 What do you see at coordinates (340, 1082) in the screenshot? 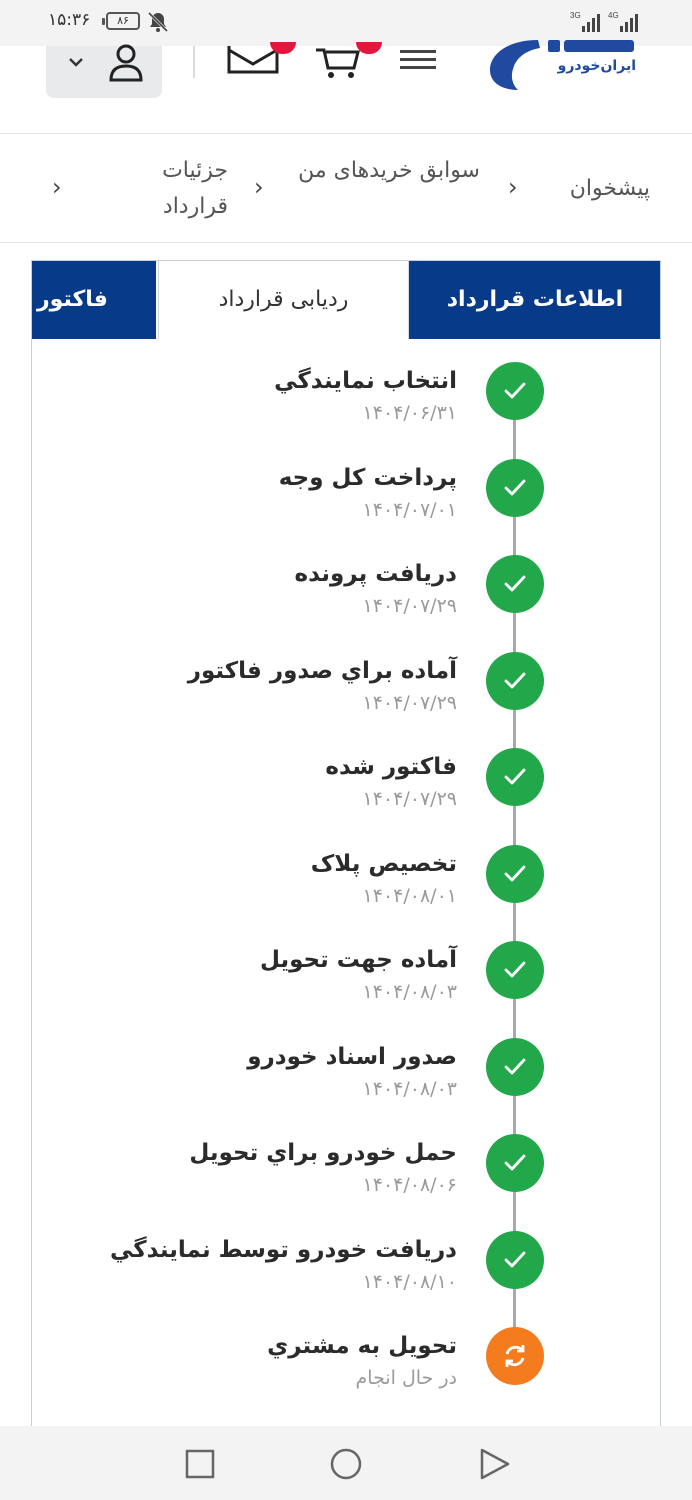
I see `timeline-step: صدور اسناد خودرو ۱۴۰۴/۰۸/۰۳` at bounding box center [340, 1082].